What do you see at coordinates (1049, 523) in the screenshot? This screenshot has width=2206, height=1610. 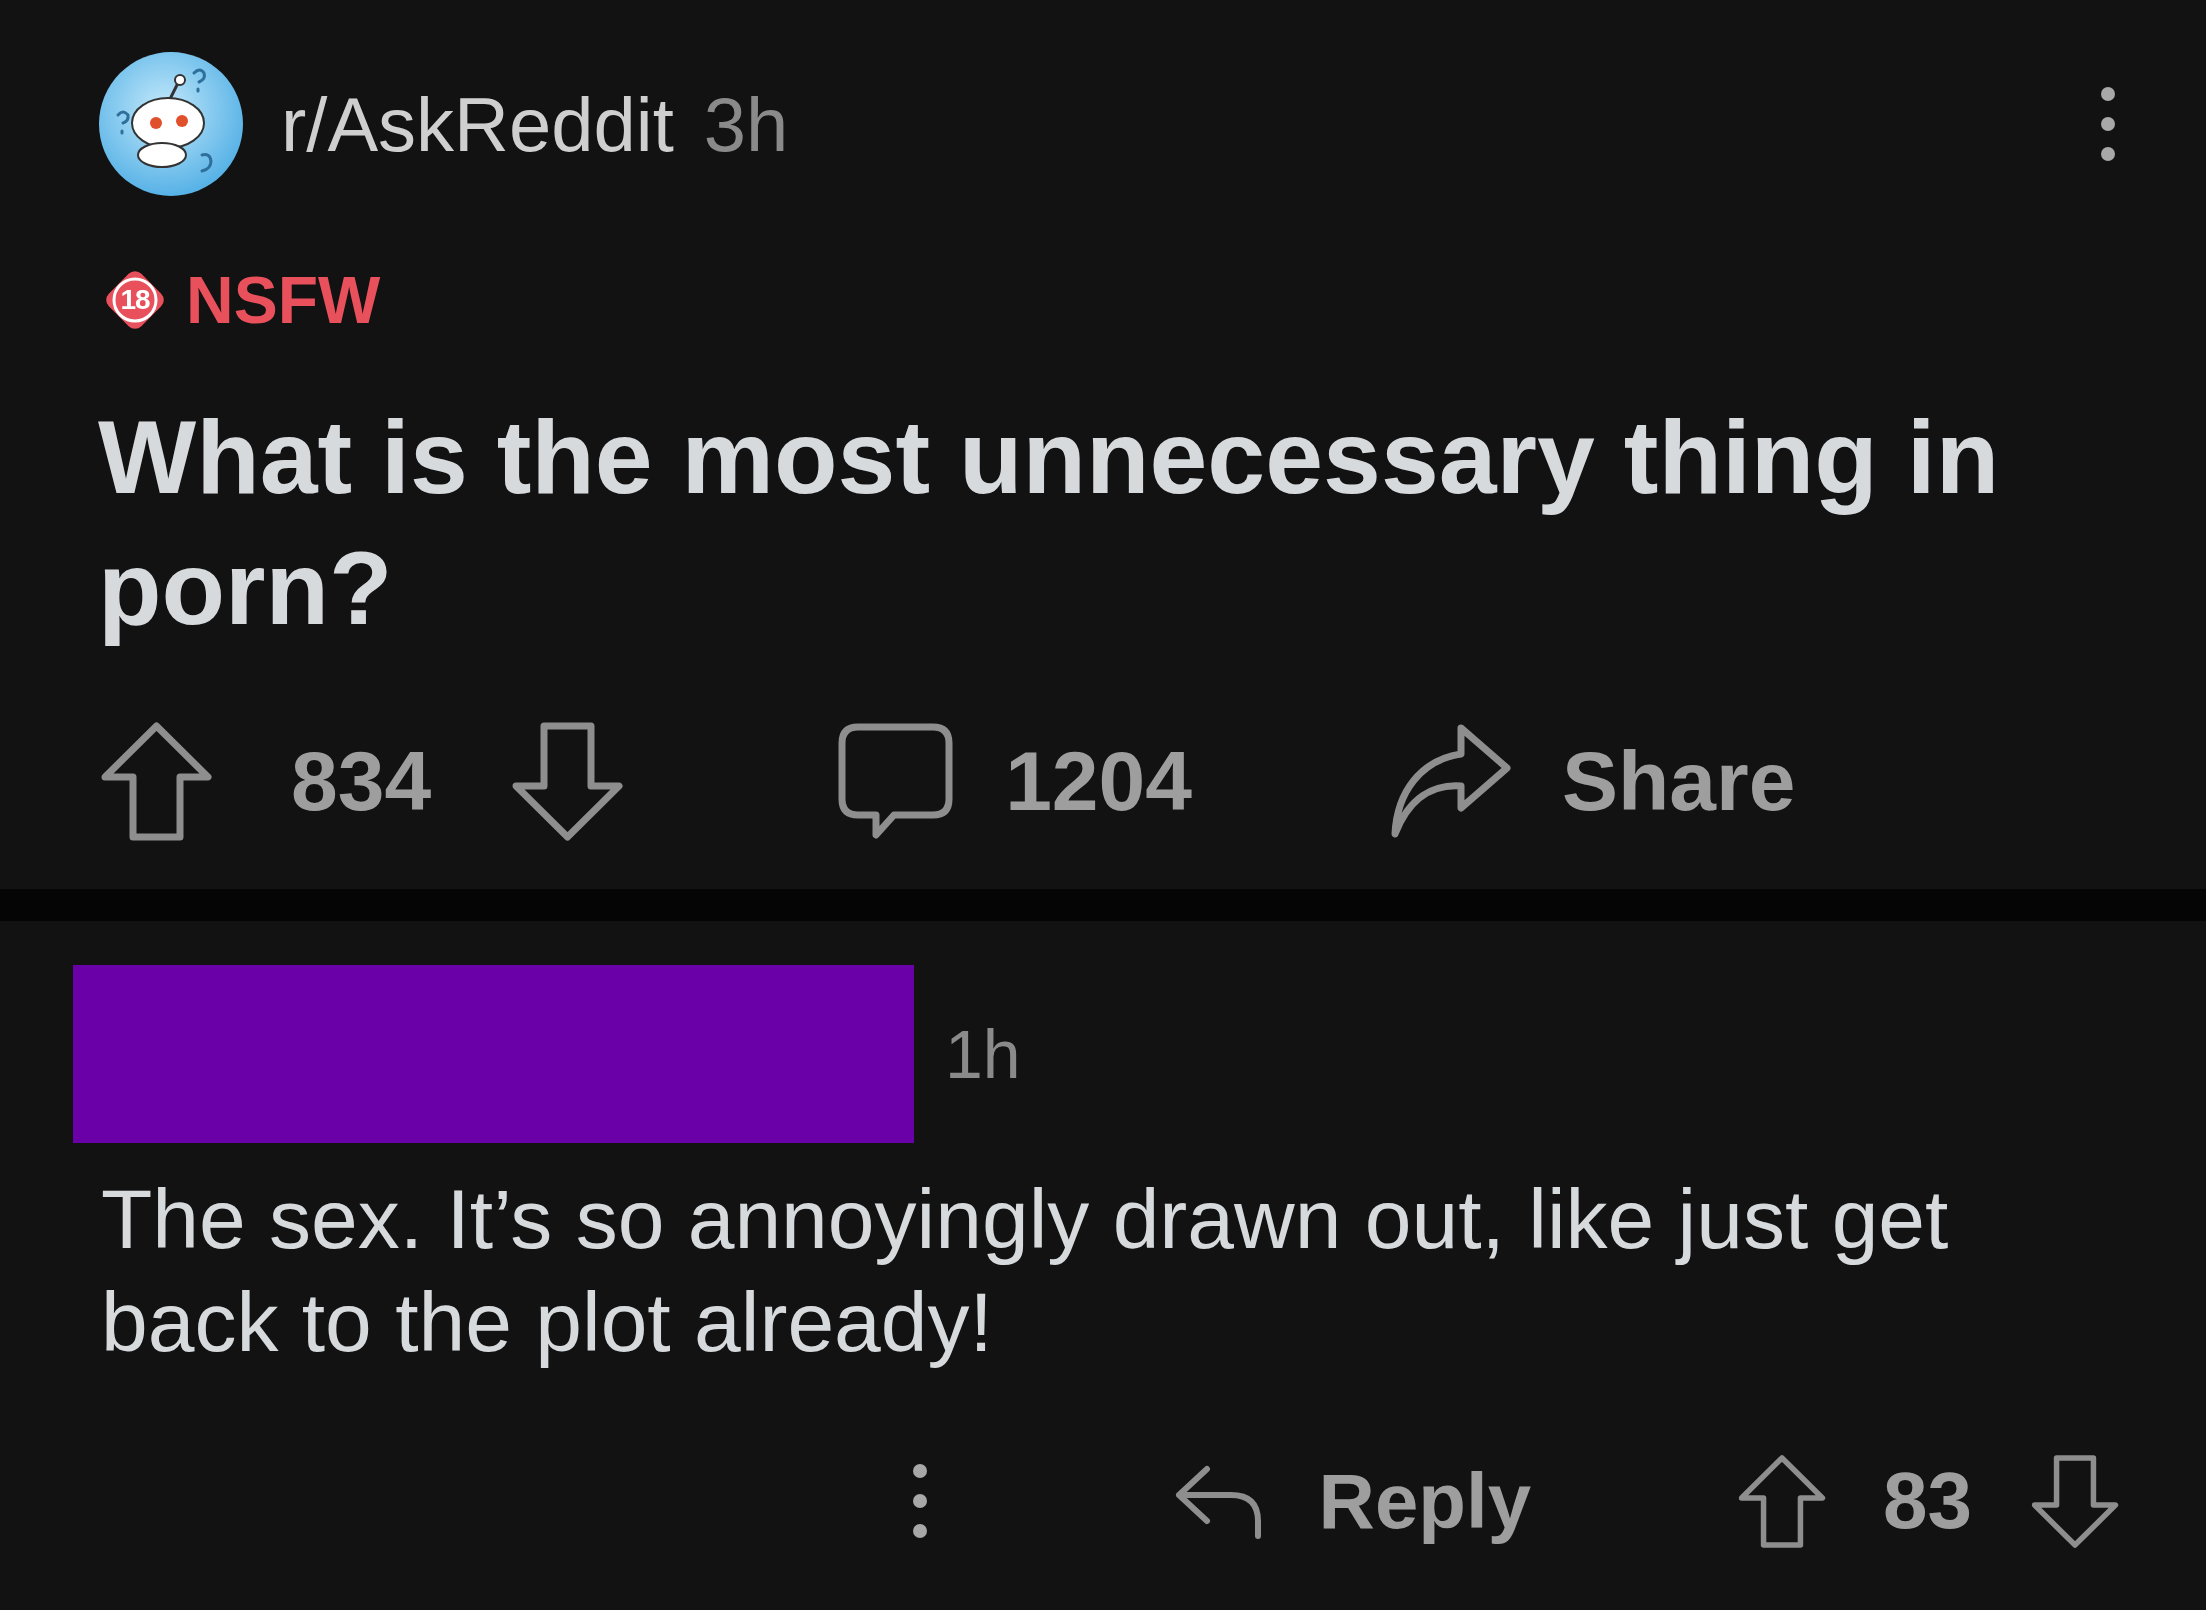 I see `post-title: What is the most unnecessary thing in porn?` at bounding box center [1049, 523].